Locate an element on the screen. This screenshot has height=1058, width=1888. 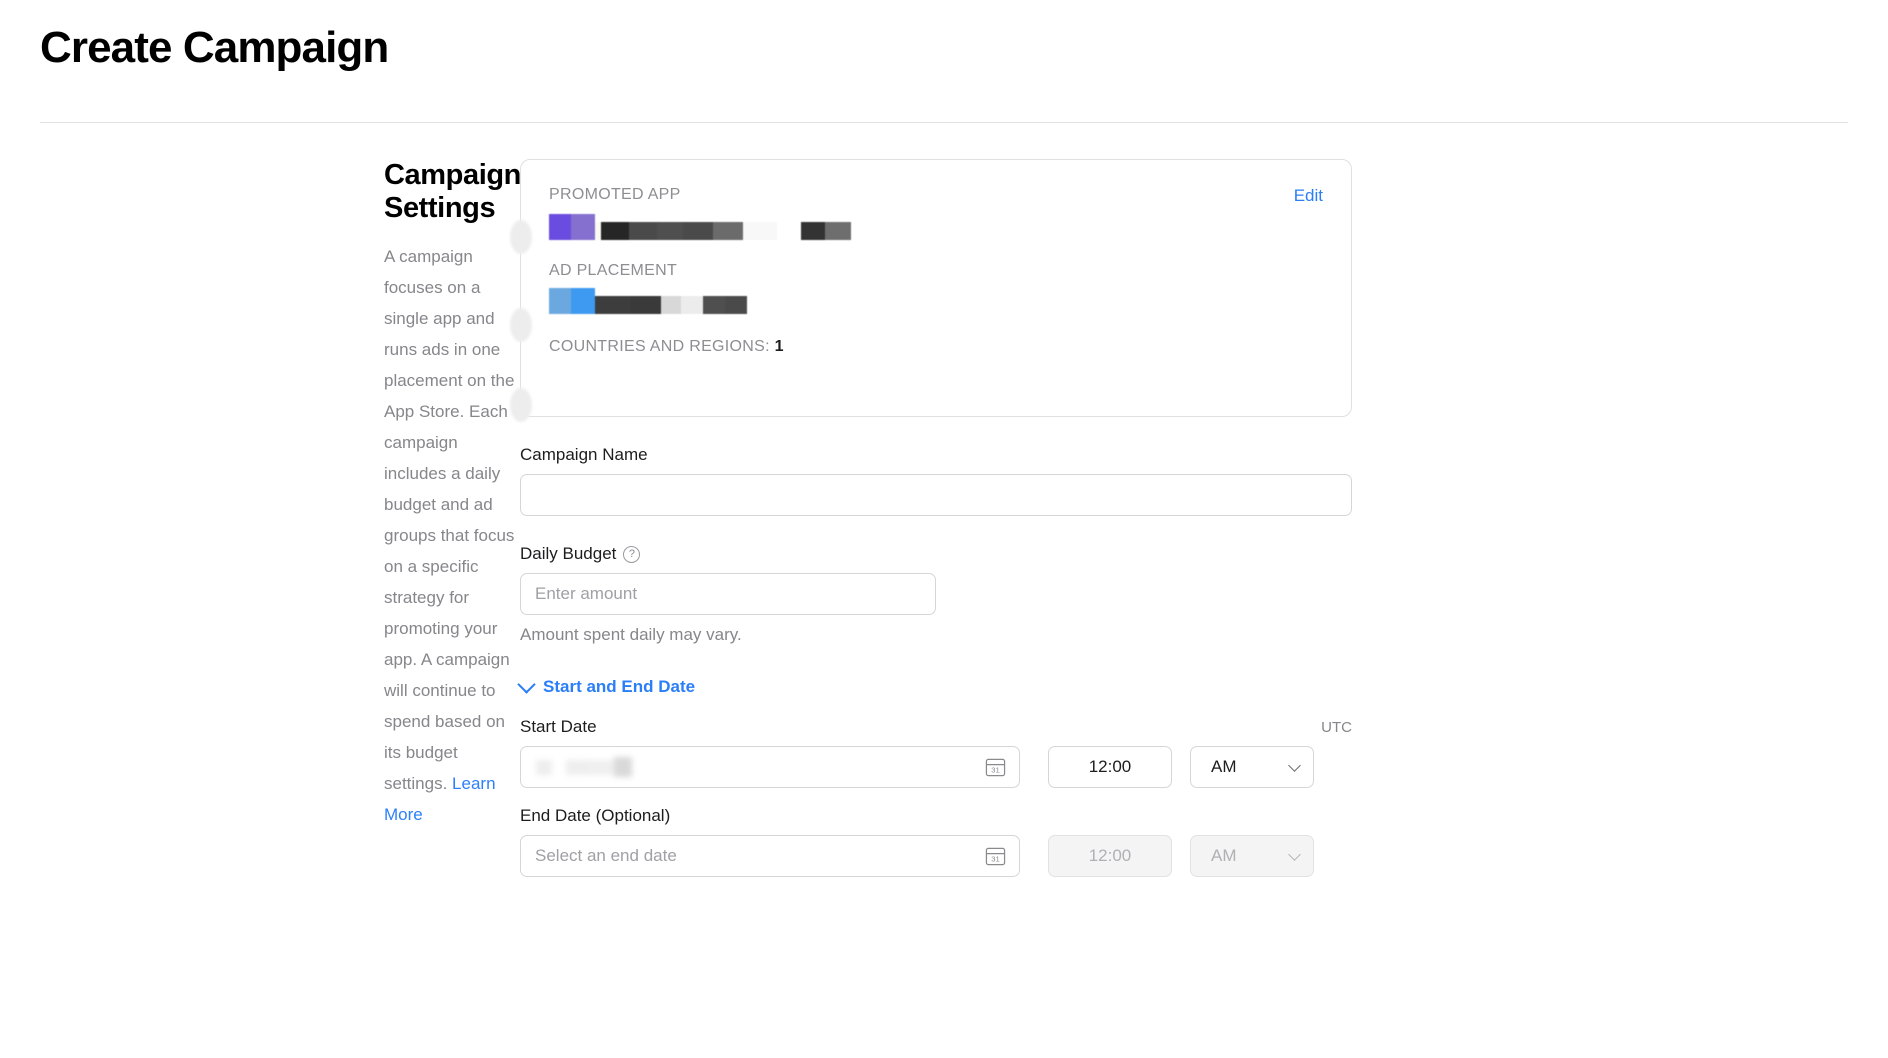
end-date-input-wrap: 31 is located at coordinates (770, 856).